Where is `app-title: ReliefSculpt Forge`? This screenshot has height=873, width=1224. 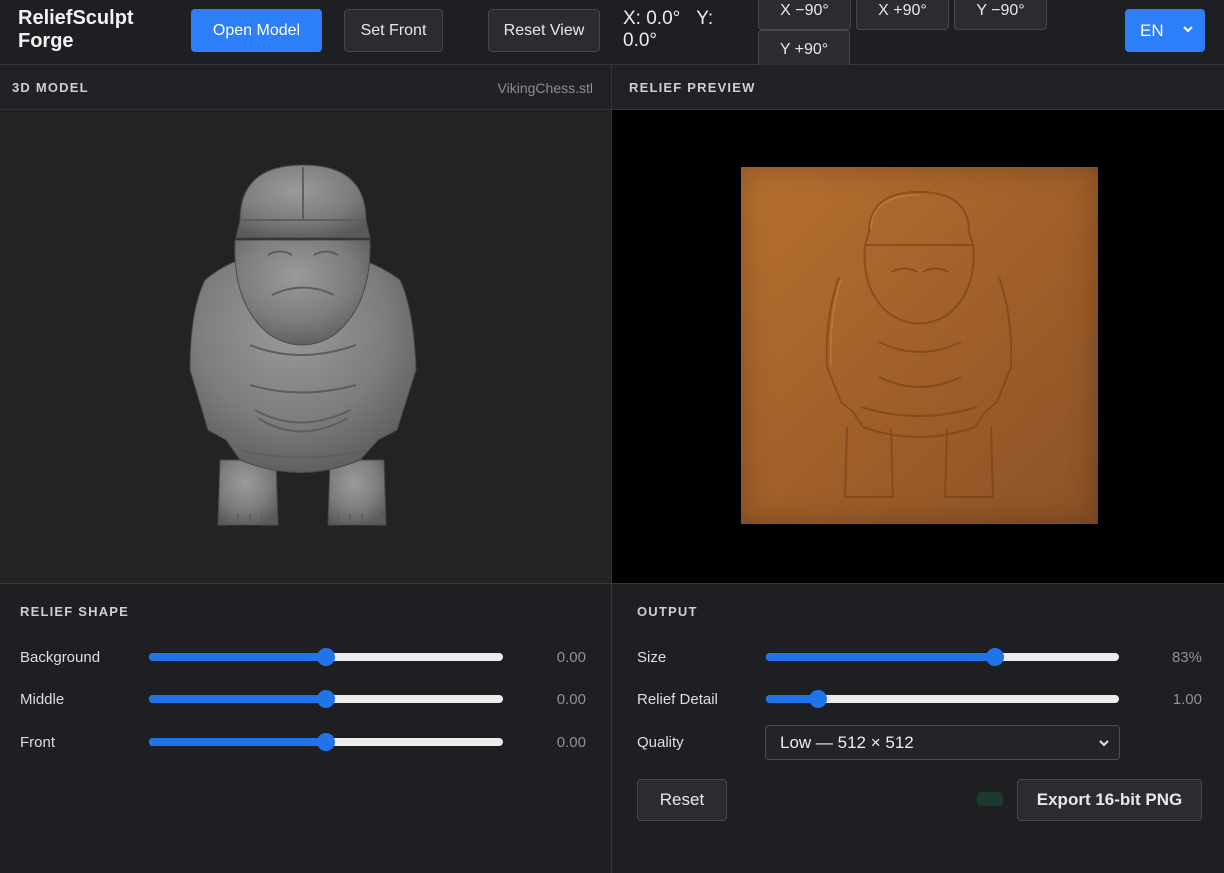 app-title: ReliefSculpt Forge is located at coordinates (76, 29).